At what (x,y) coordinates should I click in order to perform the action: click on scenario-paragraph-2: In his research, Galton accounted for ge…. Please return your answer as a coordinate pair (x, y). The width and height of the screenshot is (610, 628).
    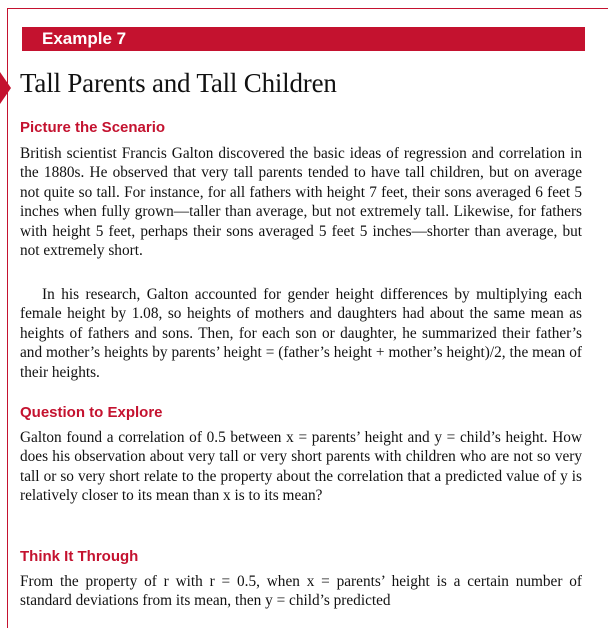
    Looking at the image, I should click on (301, 333).